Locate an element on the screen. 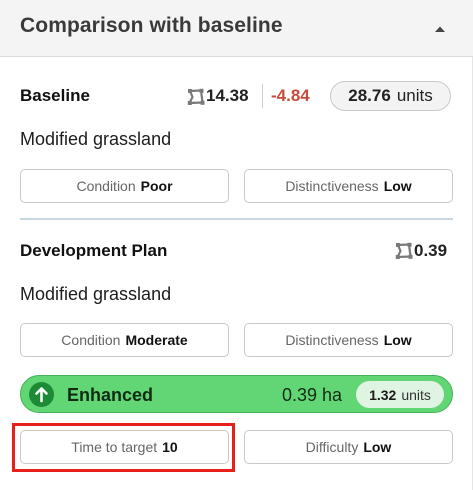  collapse-button is located at coordinates (440, 29).